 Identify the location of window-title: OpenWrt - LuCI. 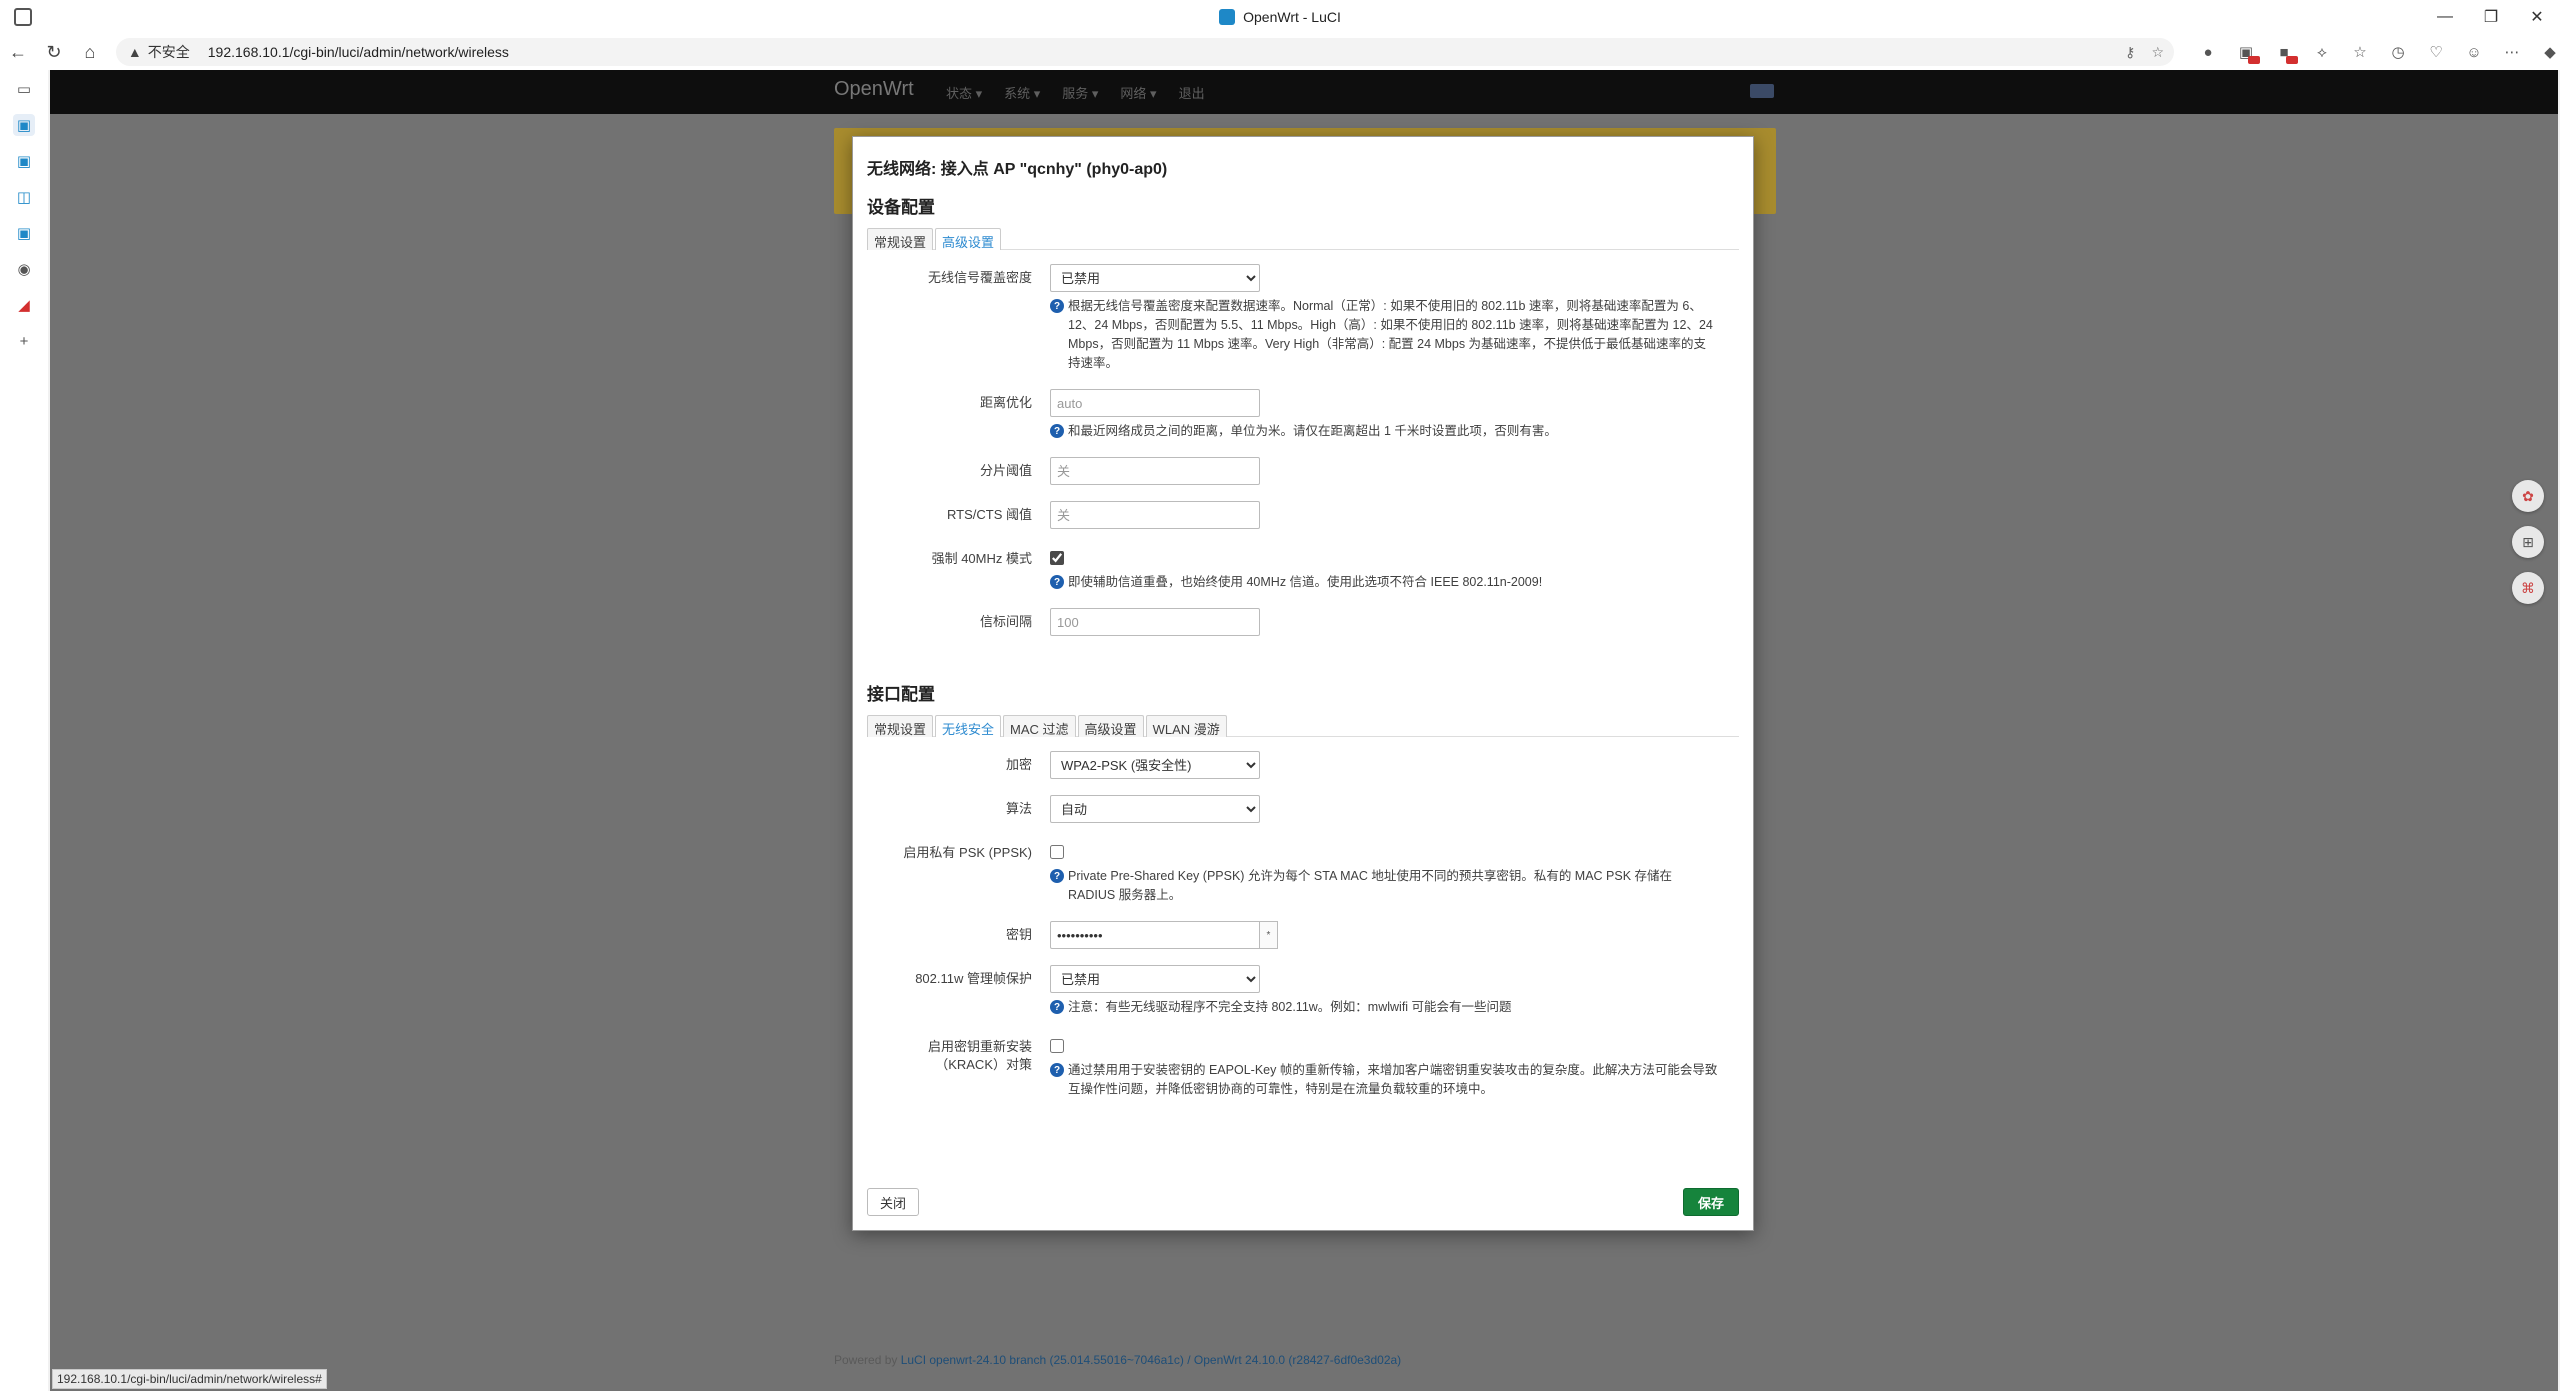
(1280, 17).